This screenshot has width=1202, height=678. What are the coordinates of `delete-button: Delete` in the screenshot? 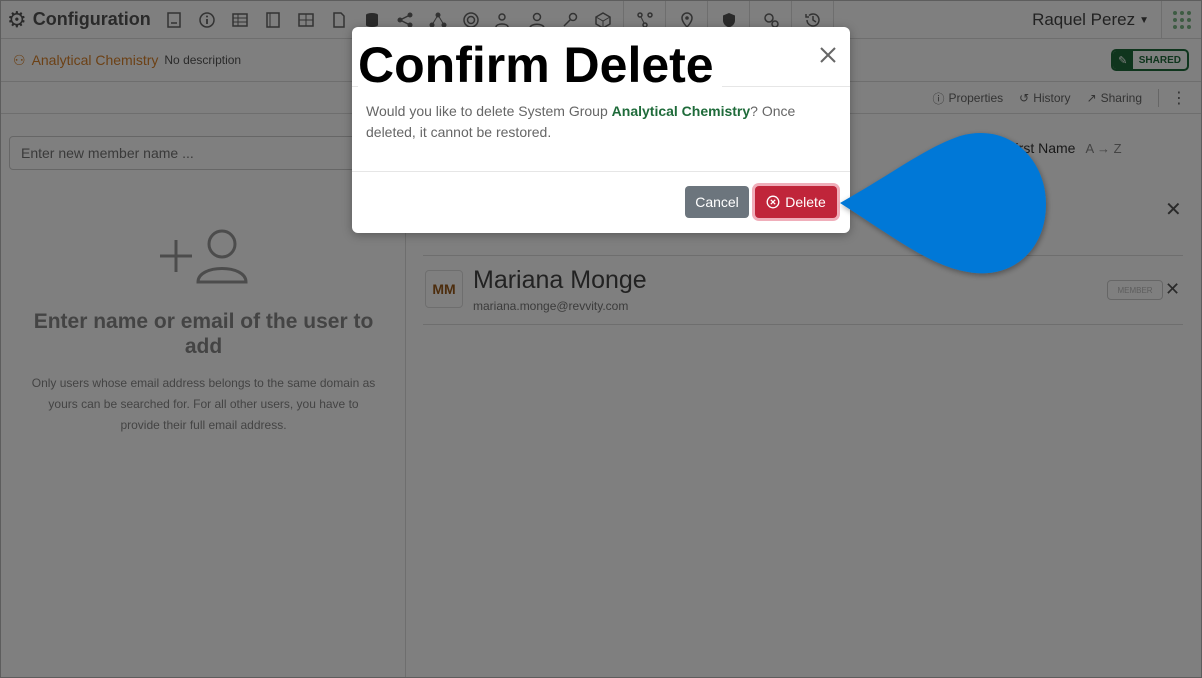 It's located at (796, 202).